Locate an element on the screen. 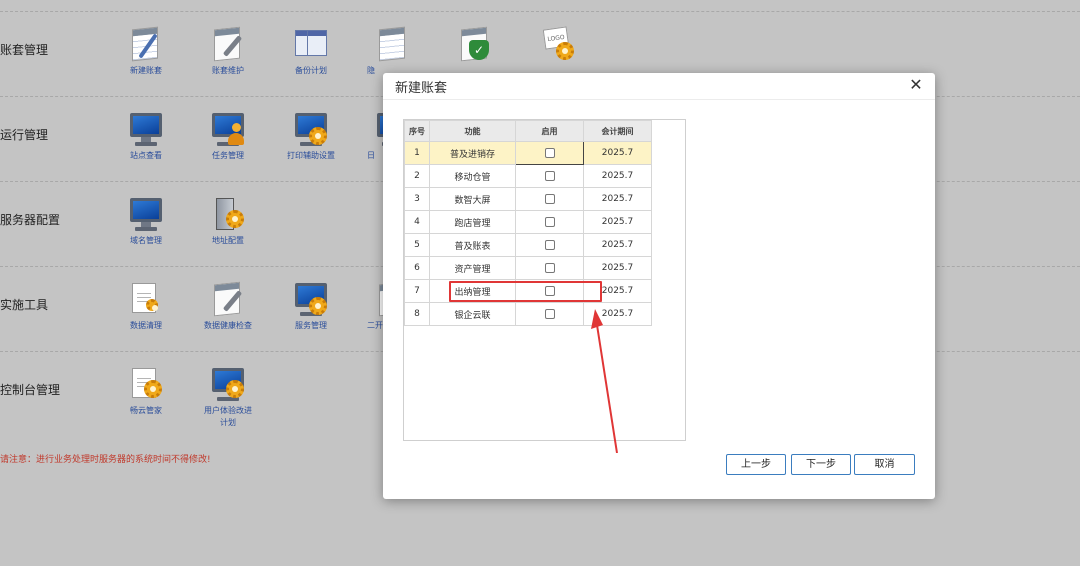 The width and height of the screenshot is (1080, 566). function-name: 银企云联 is located at coordinates (472, 314).